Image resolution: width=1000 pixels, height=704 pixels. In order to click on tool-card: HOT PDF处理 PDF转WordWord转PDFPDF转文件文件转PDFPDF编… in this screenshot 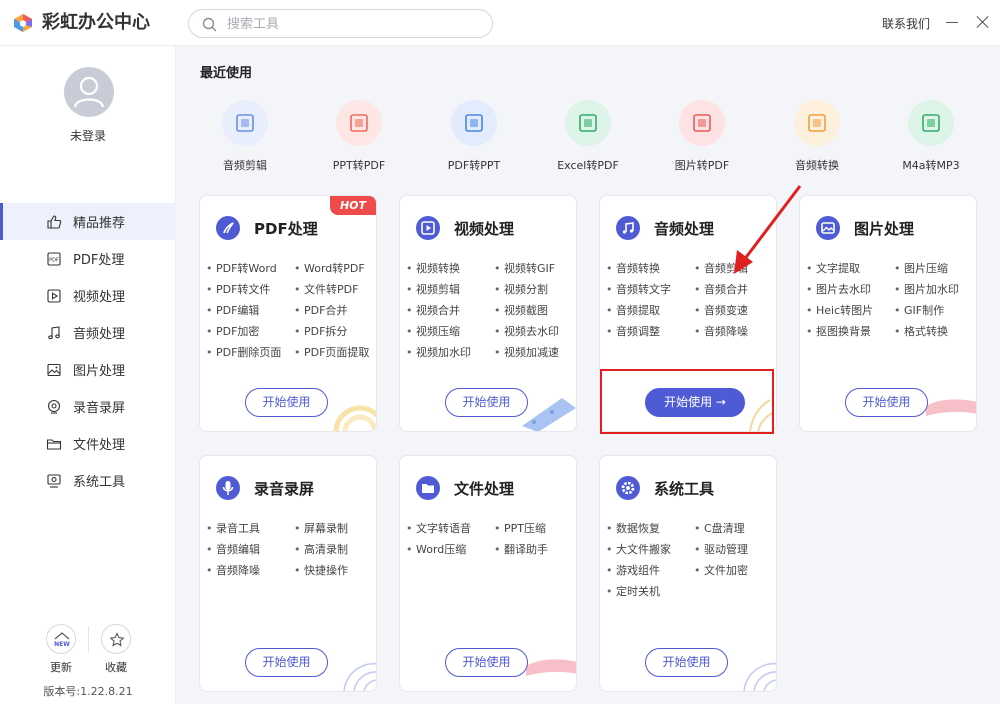, I will do `click(288, 313)`.